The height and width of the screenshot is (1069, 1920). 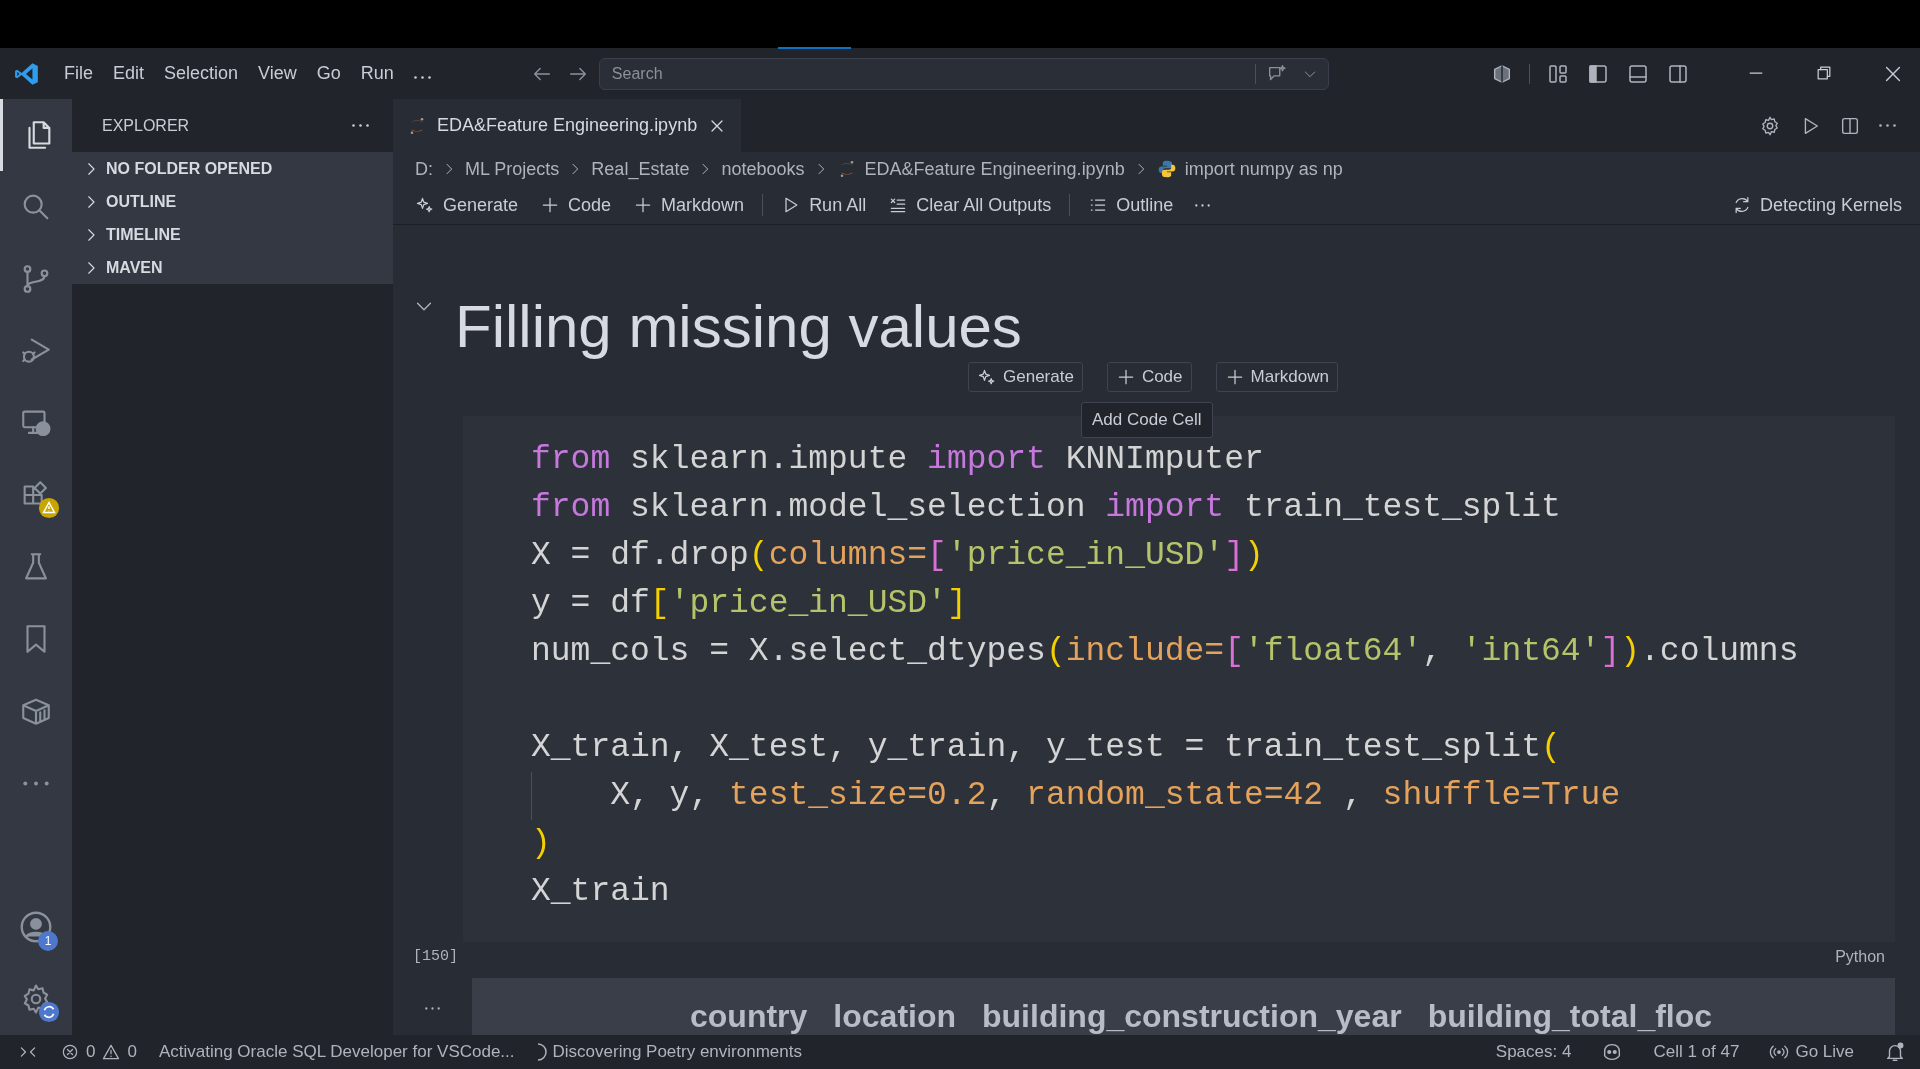 What do you see at coordinates (1213, 796) in the screenshot?
I see `code-line: X, y, test_size=0.2, random_state=42 , shuffle=True` at bounding box center [1213, 796].